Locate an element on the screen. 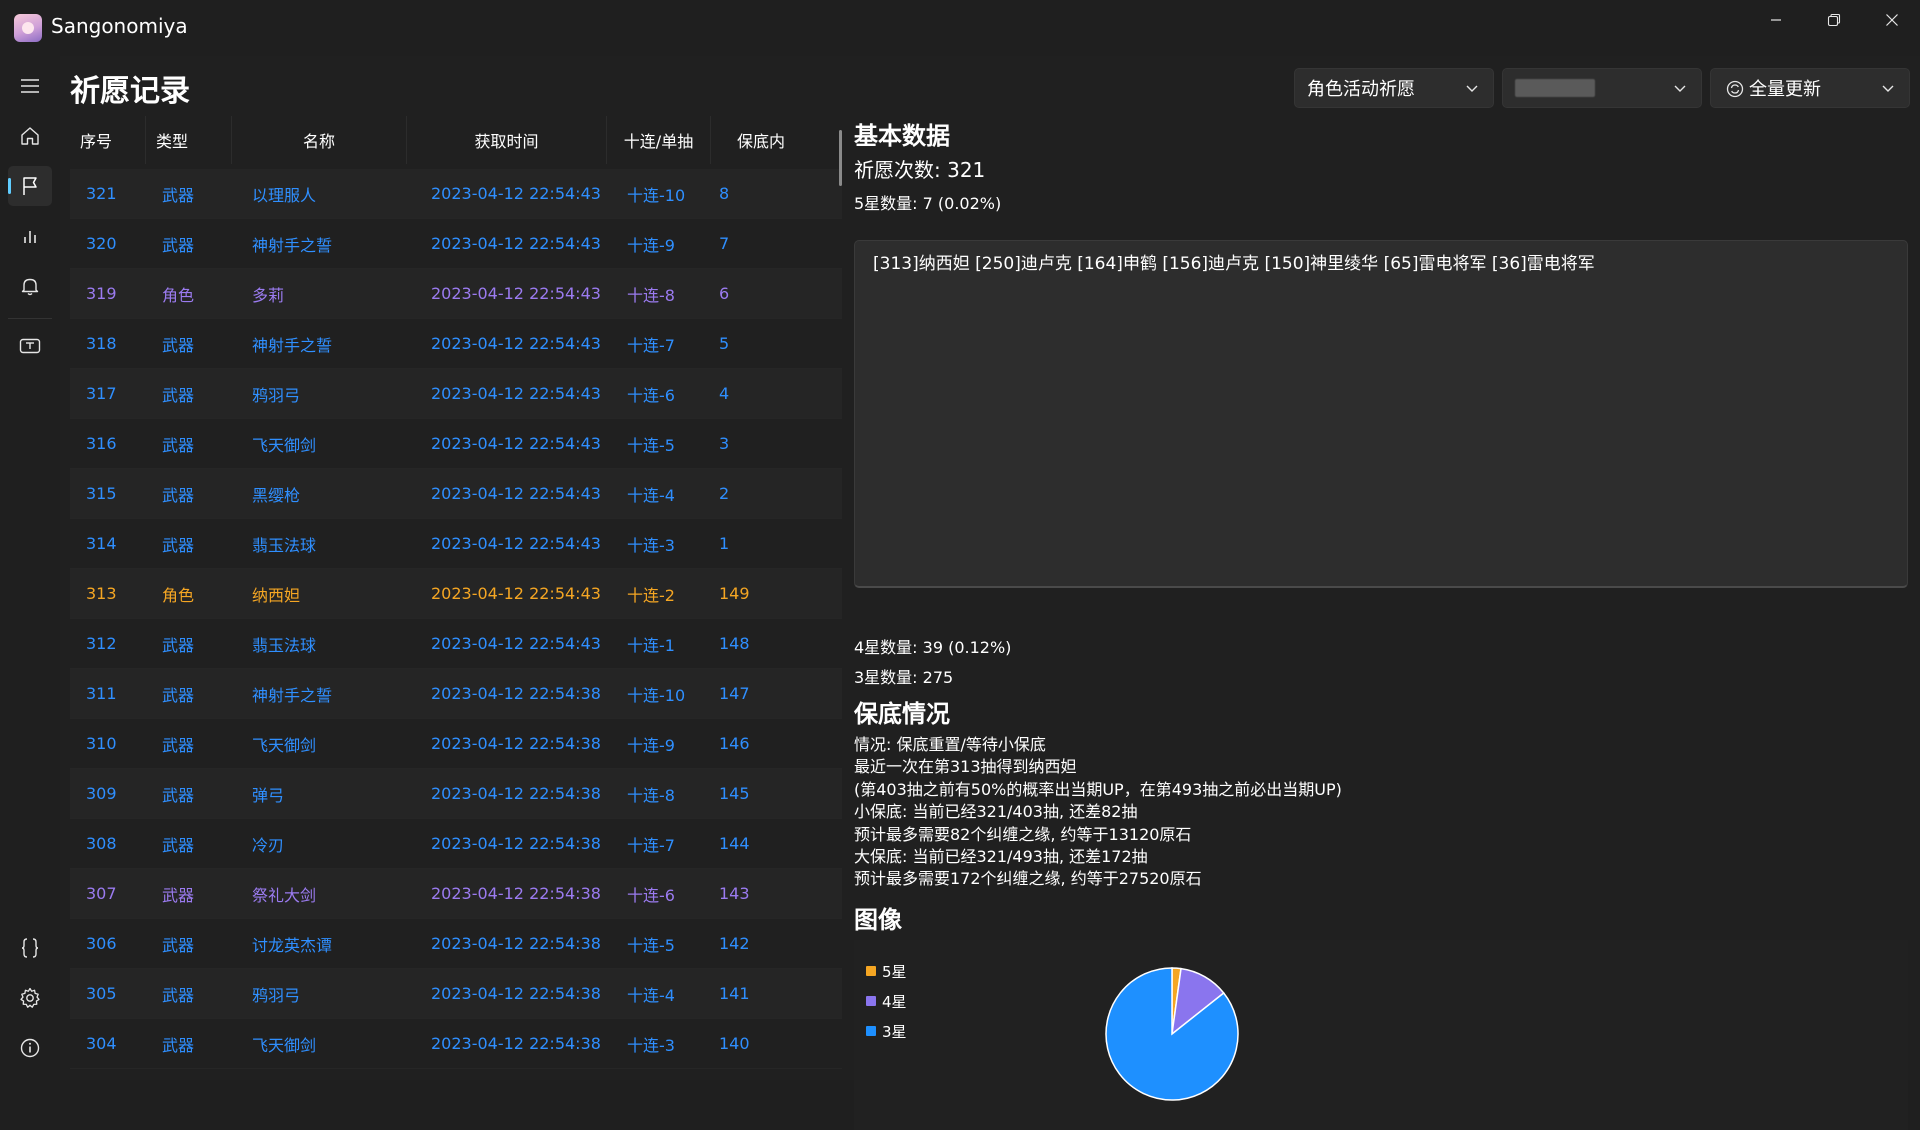  bar-chart-icon is located at coordinates (30, 237).